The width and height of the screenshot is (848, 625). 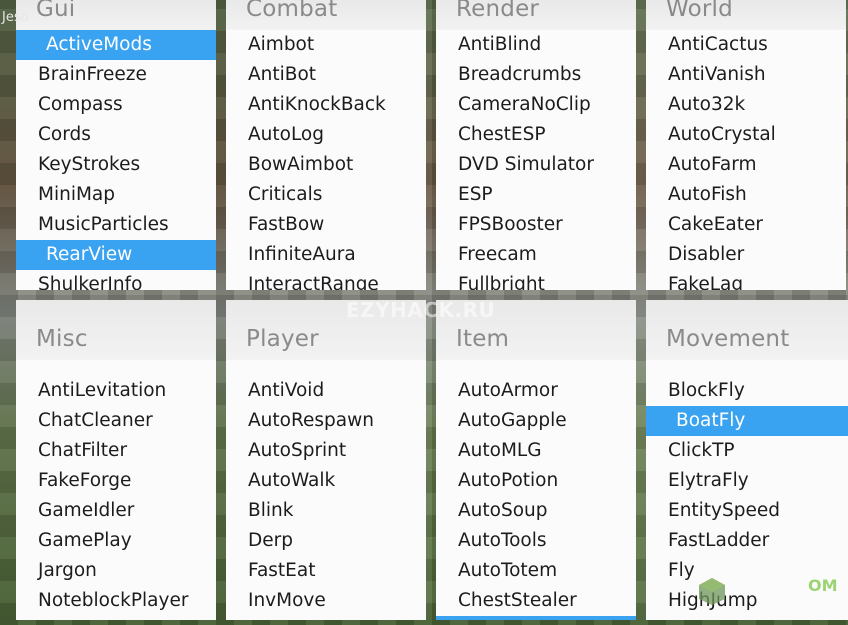 I want to click on module-item-aimbot: Aimbot, so click(x=326, y=45).